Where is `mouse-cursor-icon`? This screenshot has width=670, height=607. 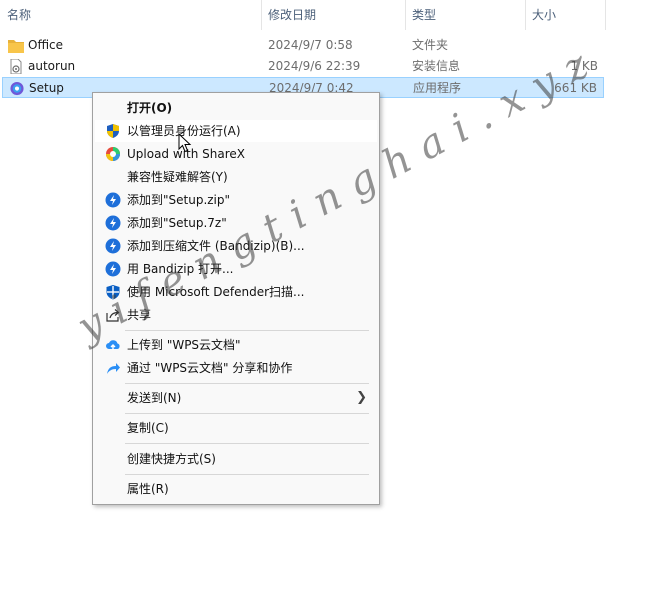
mouse-cursor-icon is located at coordinates (185, 143).